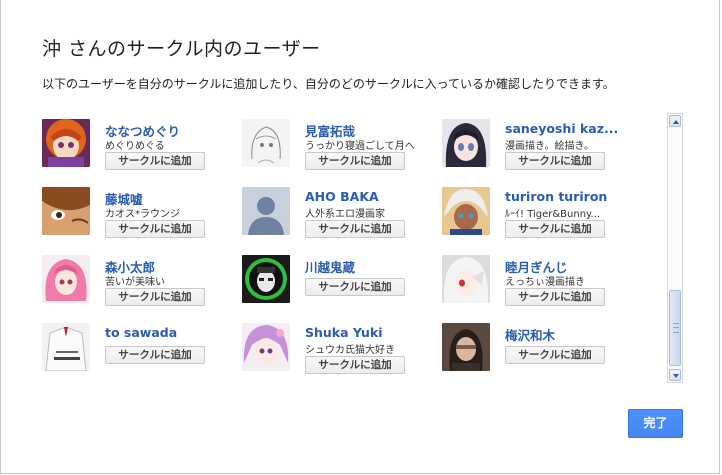 The image size is (722, 475). Describe the element at coordinates (556, 196) in the screenshot. I see `user-name: turiron turiron` at that location.